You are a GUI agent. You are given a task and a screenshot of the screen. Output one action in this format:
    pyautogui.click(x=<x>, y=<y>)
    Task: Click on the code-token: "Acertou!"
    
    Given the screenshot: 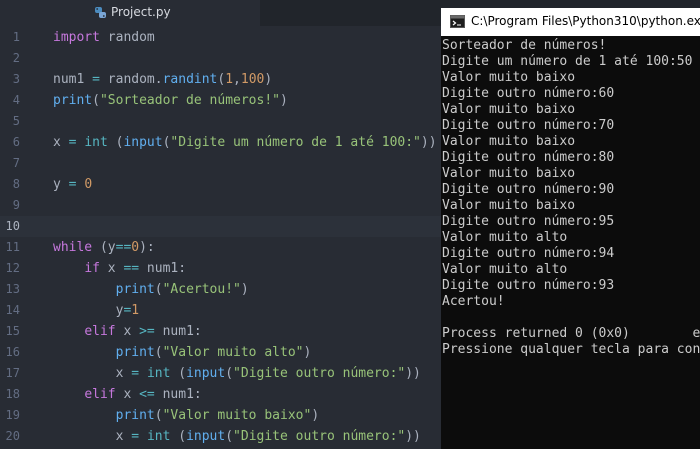 What is the action you would take?
    pyautogui.click(x=201, y=289)
    